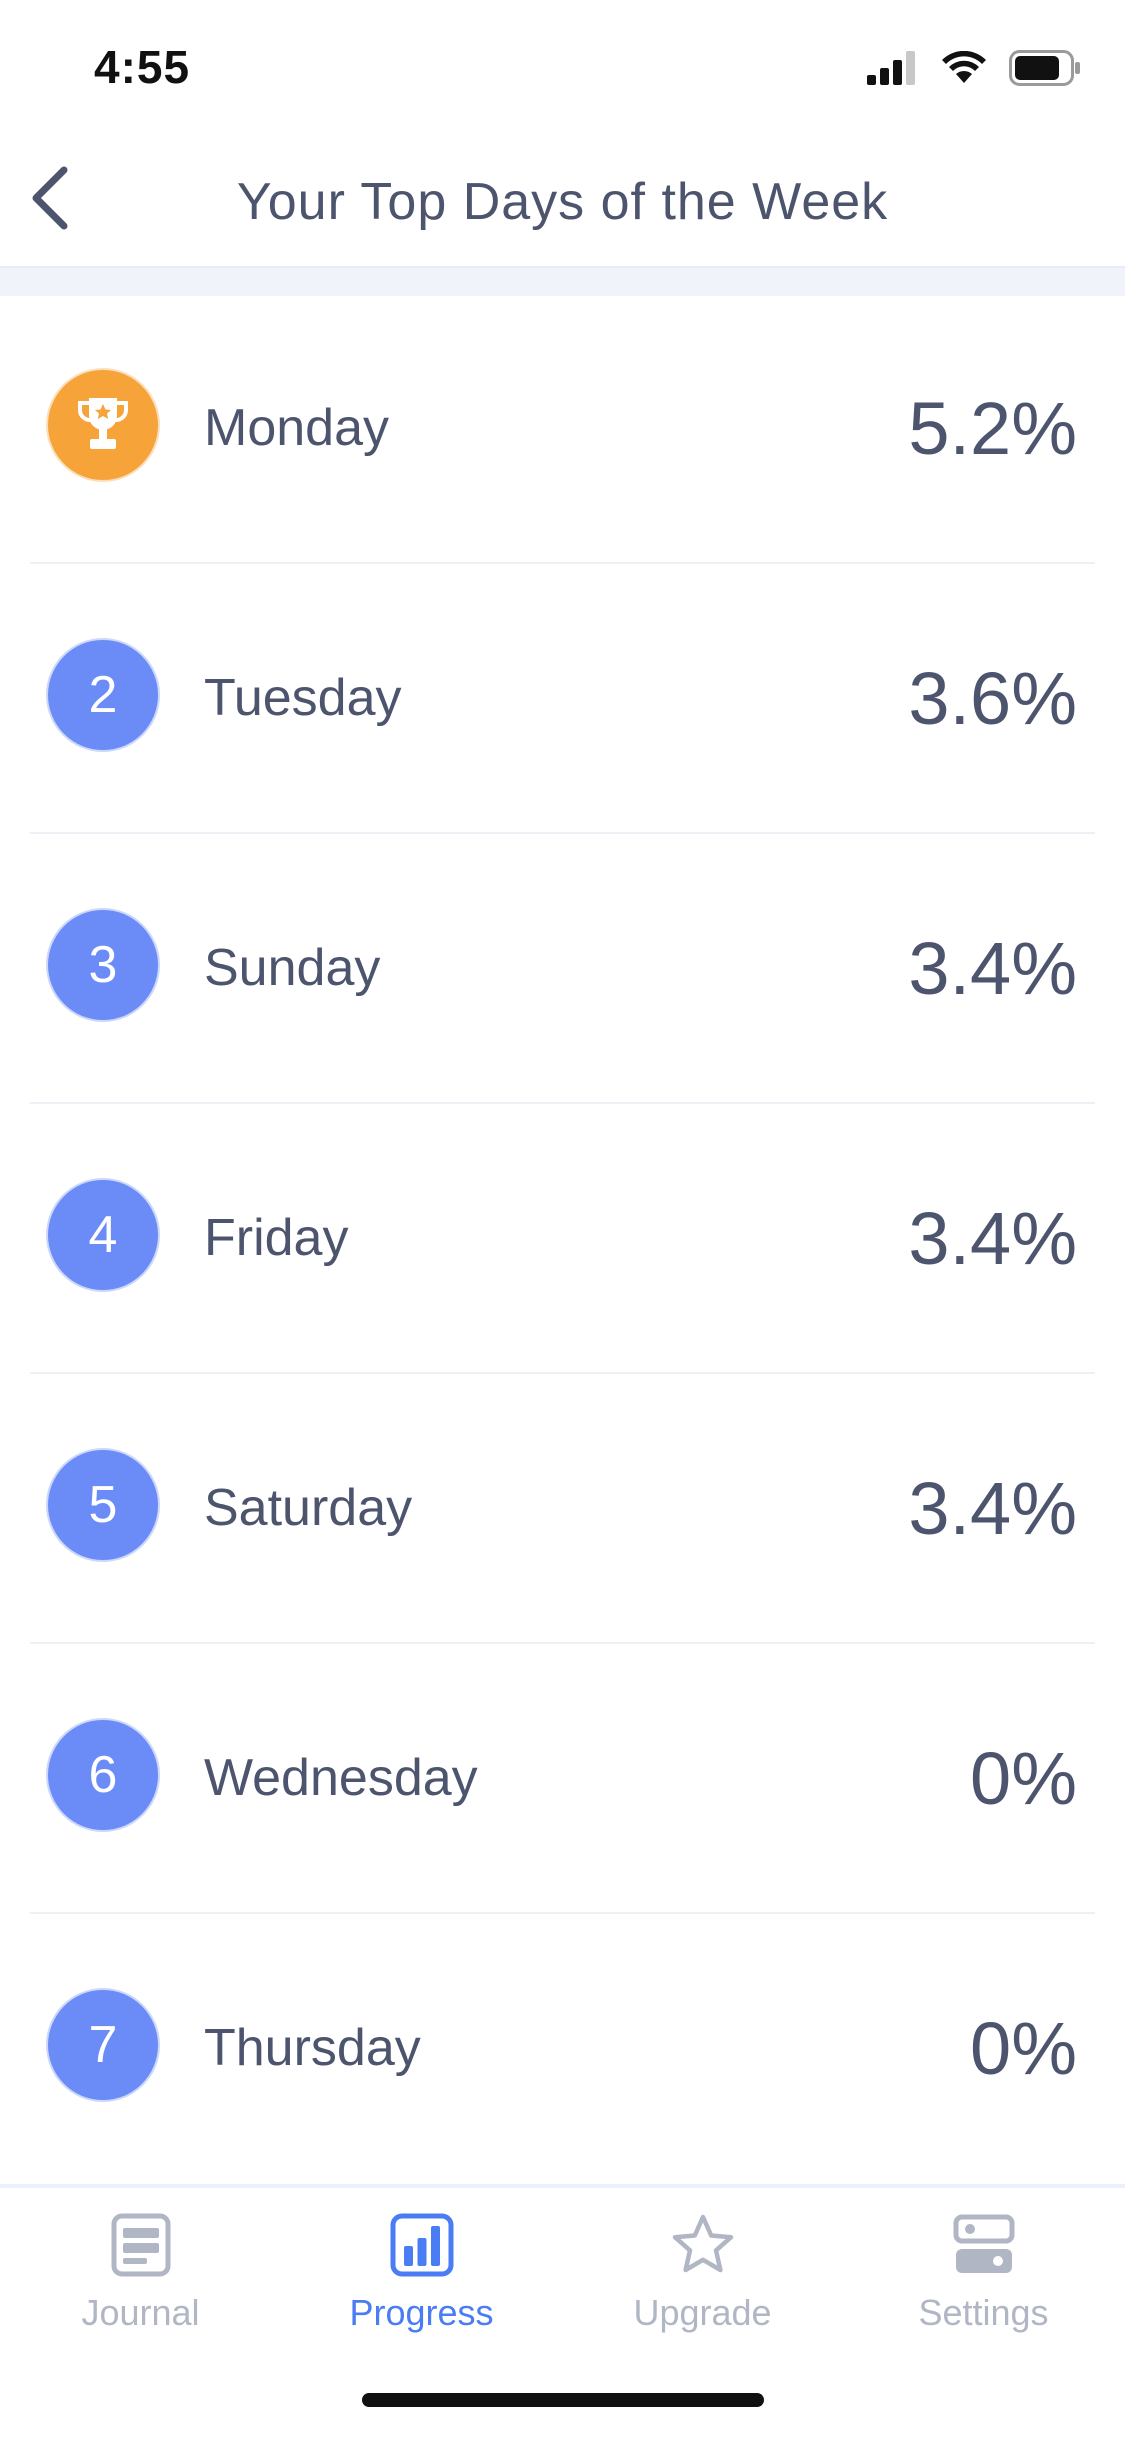 The image size is (1125, 2440). Describe the element at coordinates (292, 968) in the screenshot. I see `day-name: Sunday` at that location.